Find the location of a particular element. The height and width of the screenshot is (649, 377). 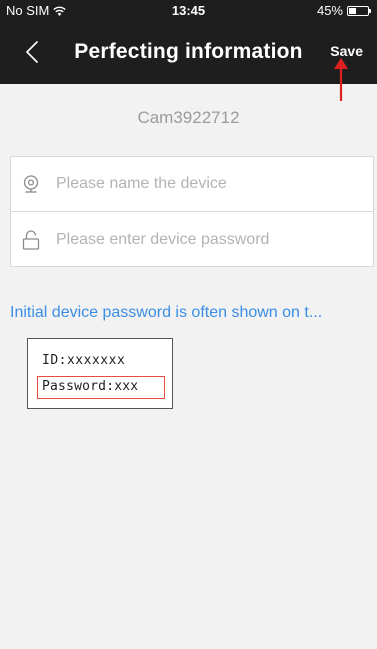

red-arrow-annotation is located at coordinates (341, 79).